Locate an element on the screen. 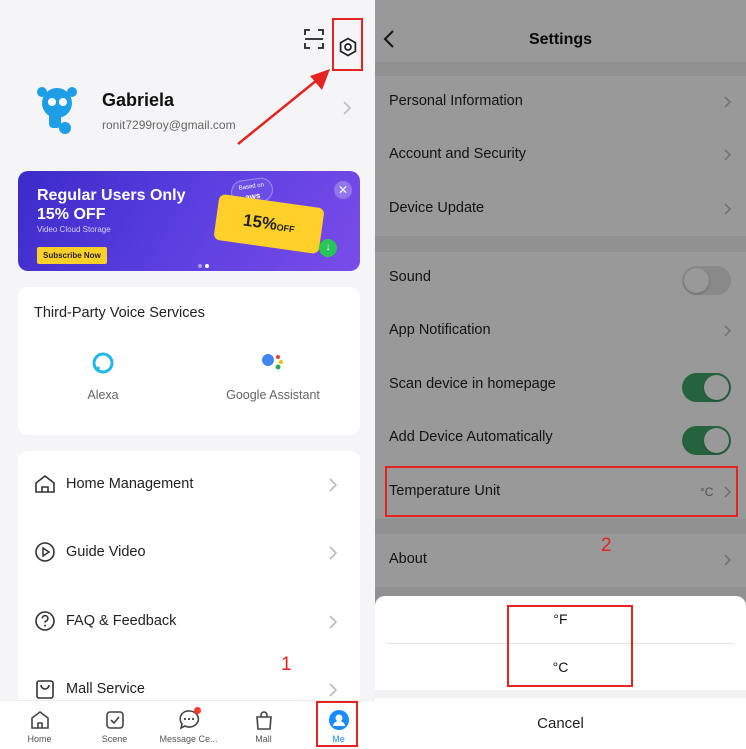 Image resolution: width=746 pixels, height=749 pixels. tab-scene: Scene is located at coordinates (114, 725).